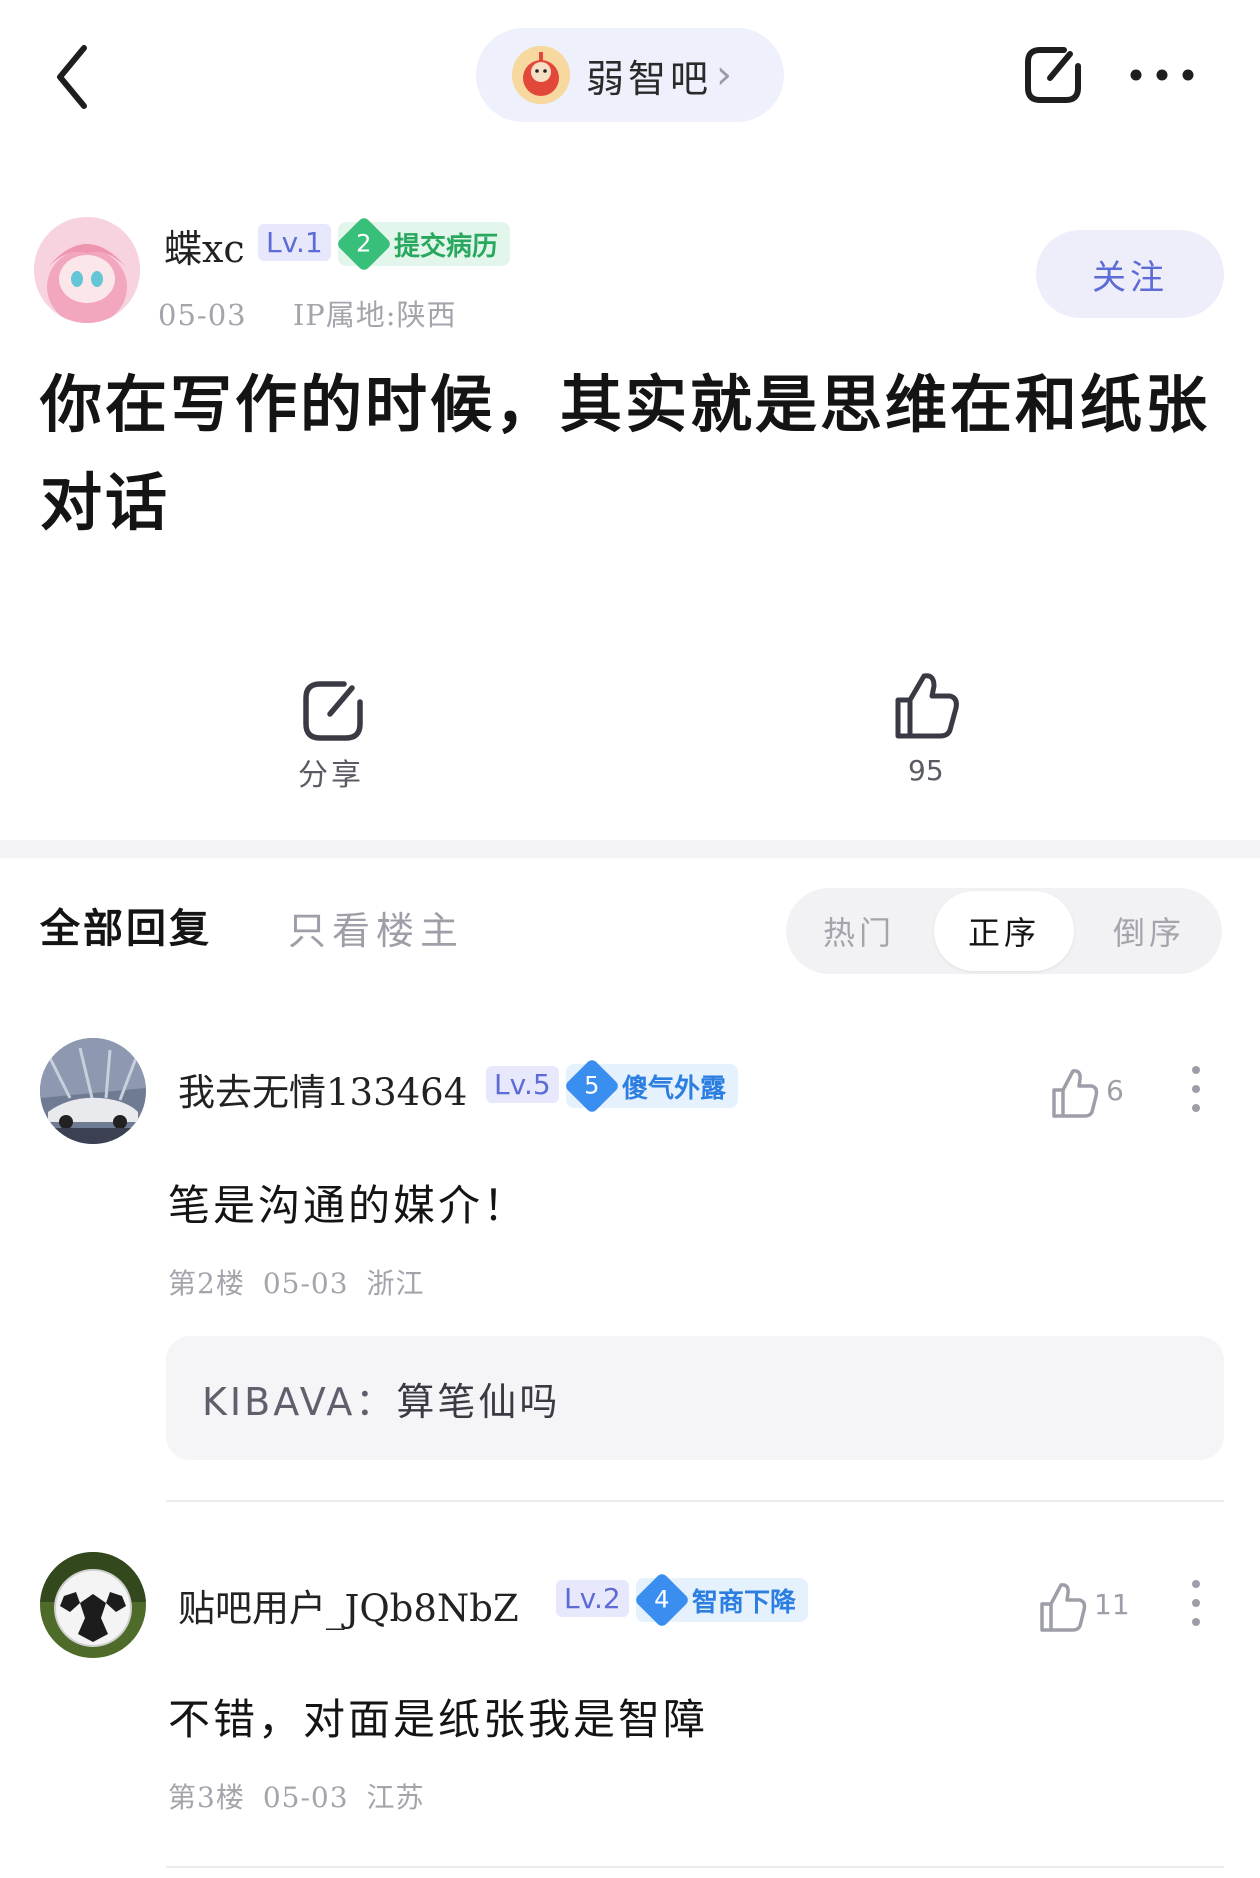 This screenshot has height=1878, width=1260. What do you see at coordinates (206, 1283) in the screenshot?
I see `reply-floor: 第2楼` at bounding box center [206, 1283].